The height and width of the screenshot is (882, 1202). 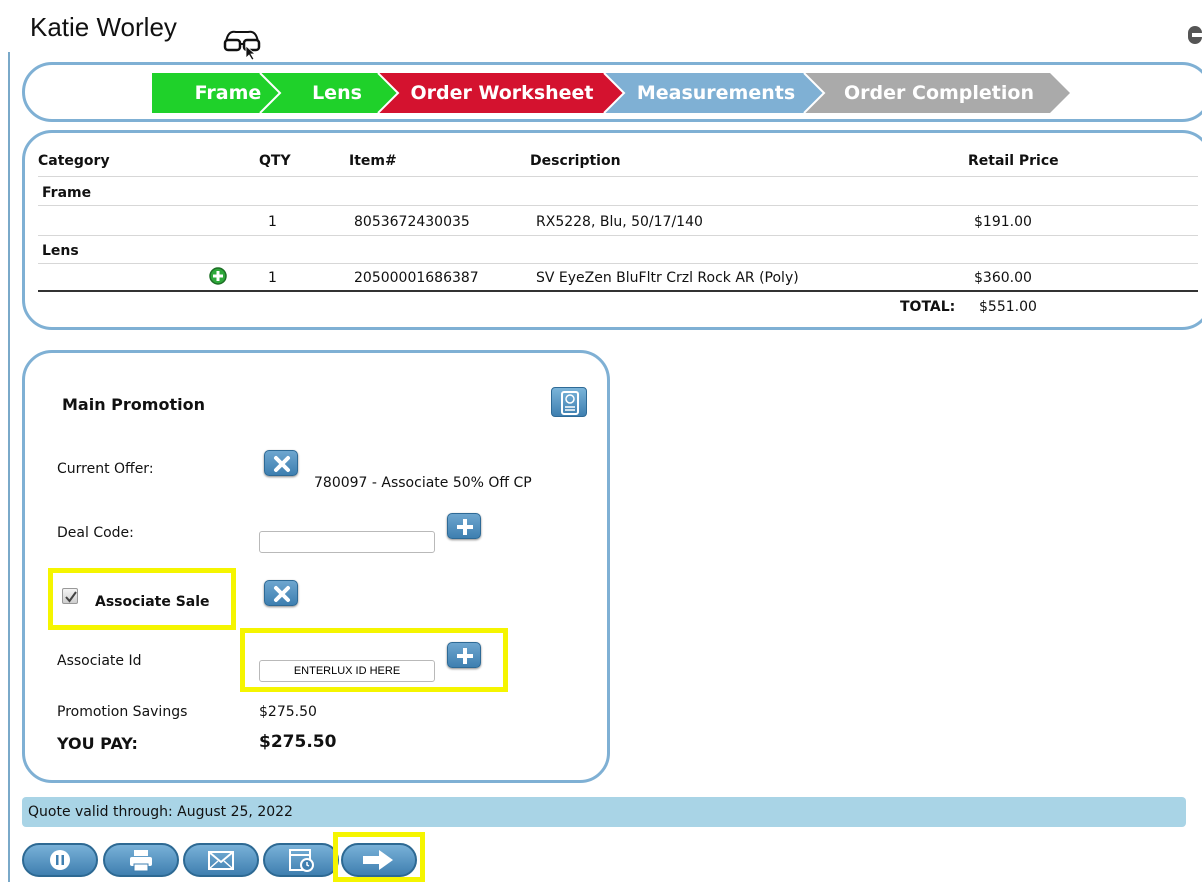 I want to click on group-frame-label: Frame, so click(x=67, y=193).